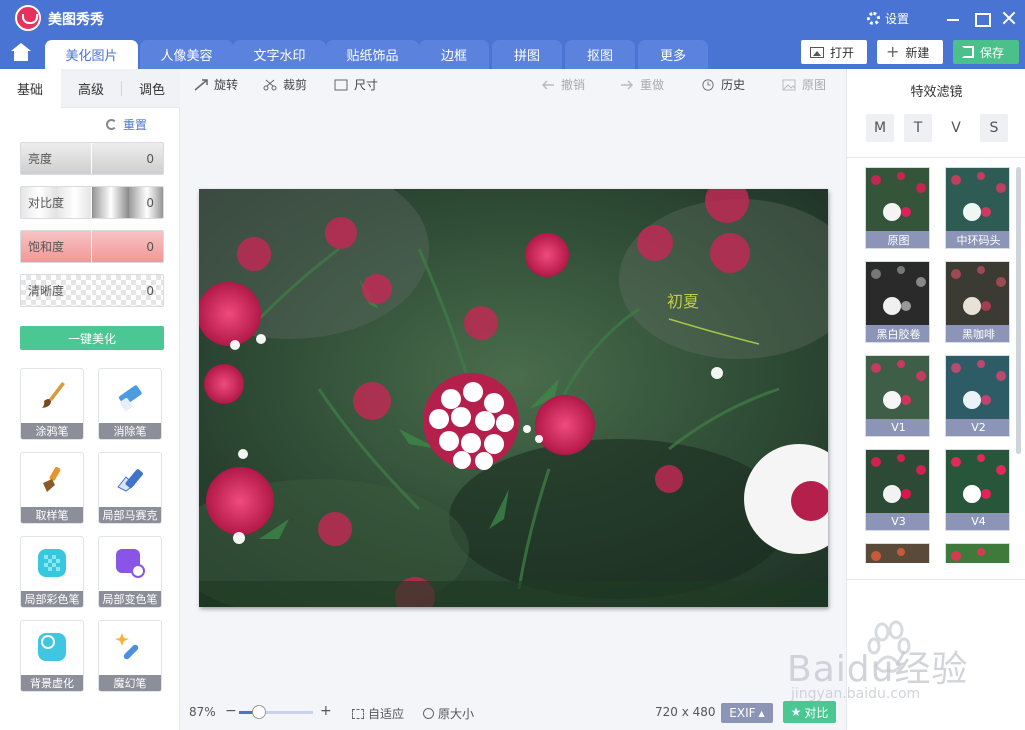  What do you see at coordinates (202, 712) in the screenshot?
I see `zoom-percent: 87%` at bounding box center [202, 712].